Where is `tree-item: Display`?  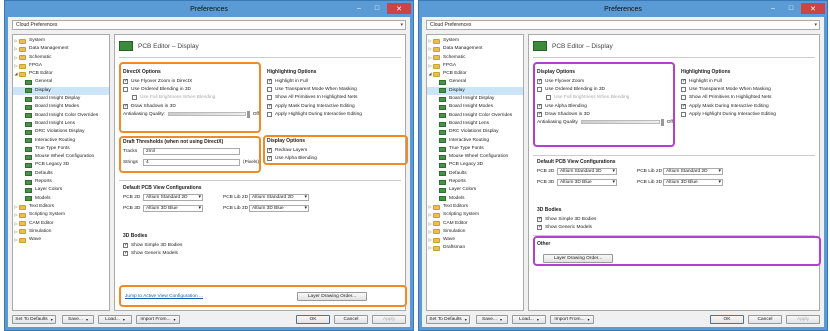
tree-item: Display is located at coordinates (61, 91).